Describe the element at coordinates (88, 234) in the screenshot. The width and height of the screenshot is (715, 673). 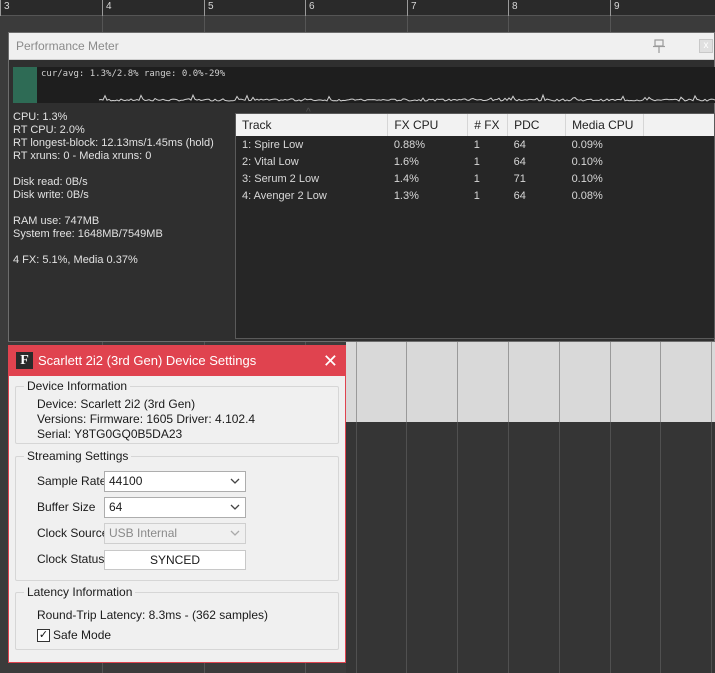
I see `system-free-stat: System free: 1648MB/7549MB` at that location.